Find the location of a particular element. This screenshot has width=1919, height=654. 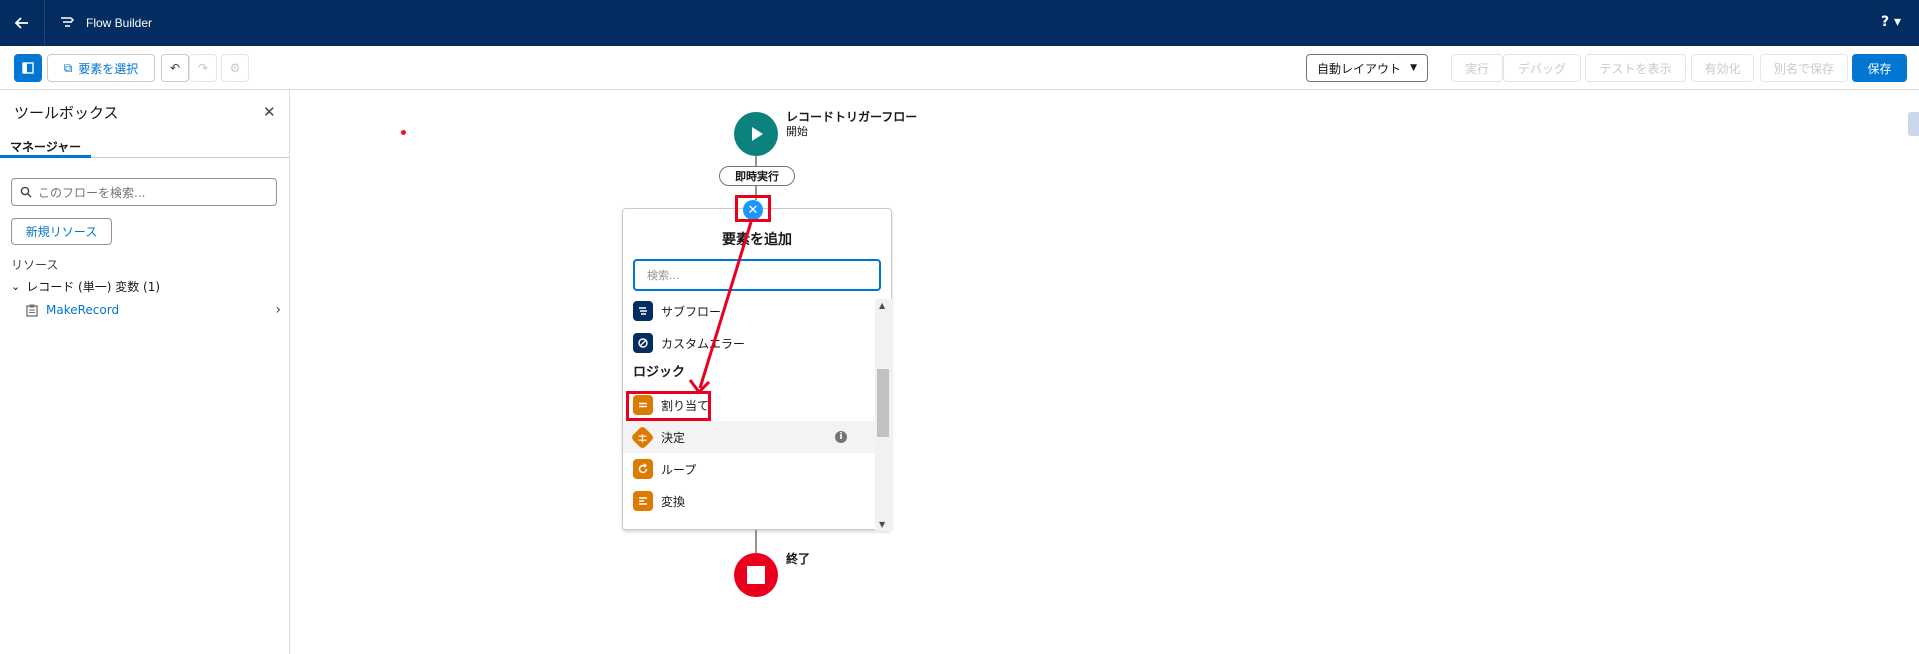

annotation-arrow is located at coordinates (720, 308).